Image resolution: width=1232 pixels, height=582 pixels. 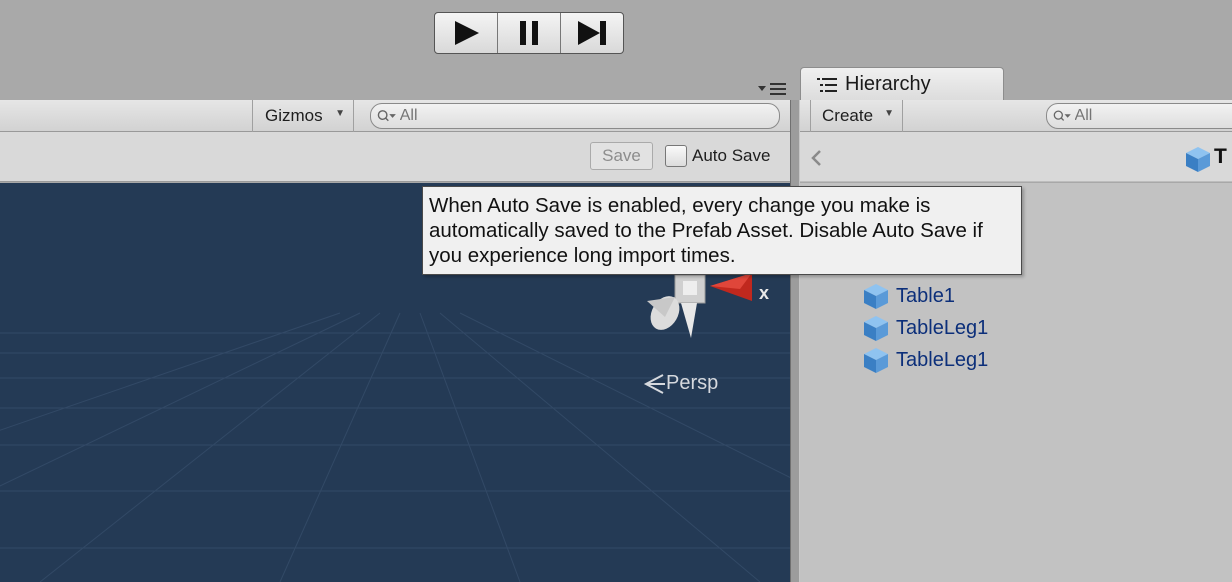 What do you see at coordinates (925, 295) in the screenshot?
I see `hierarchy-item-label: Table1` at bounding box center [925, 295].